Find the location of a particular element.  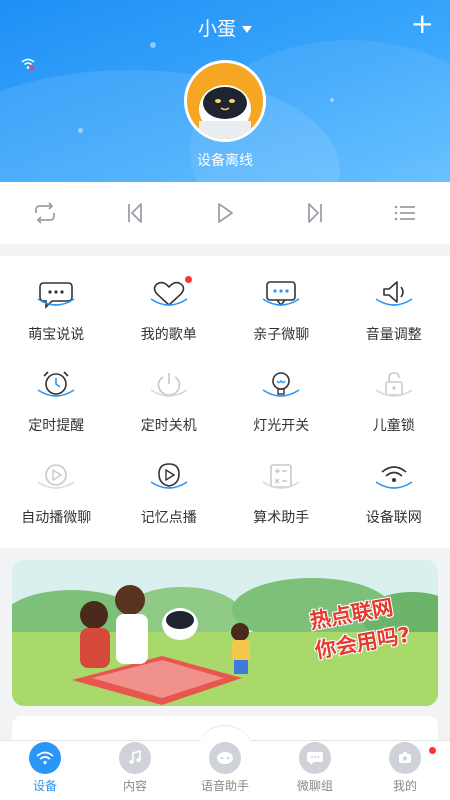

tab-label: 语音助手 is located at coordinates (224, 786).